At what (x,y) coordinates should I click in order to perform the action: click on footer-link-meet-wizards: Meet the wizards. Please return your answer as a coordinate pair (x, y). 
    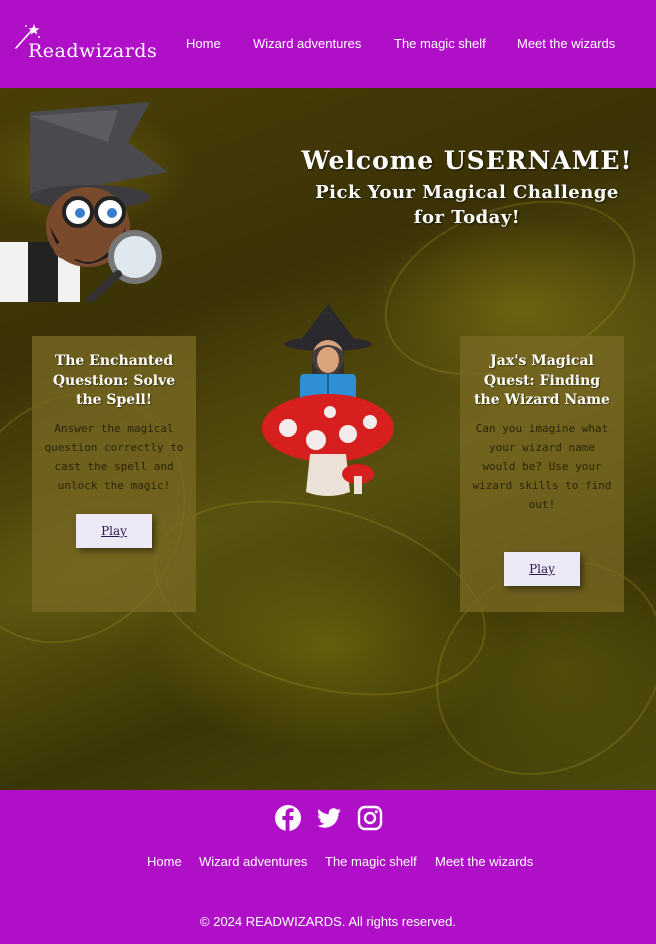
    Looking at the image, I should click on (484, 861).